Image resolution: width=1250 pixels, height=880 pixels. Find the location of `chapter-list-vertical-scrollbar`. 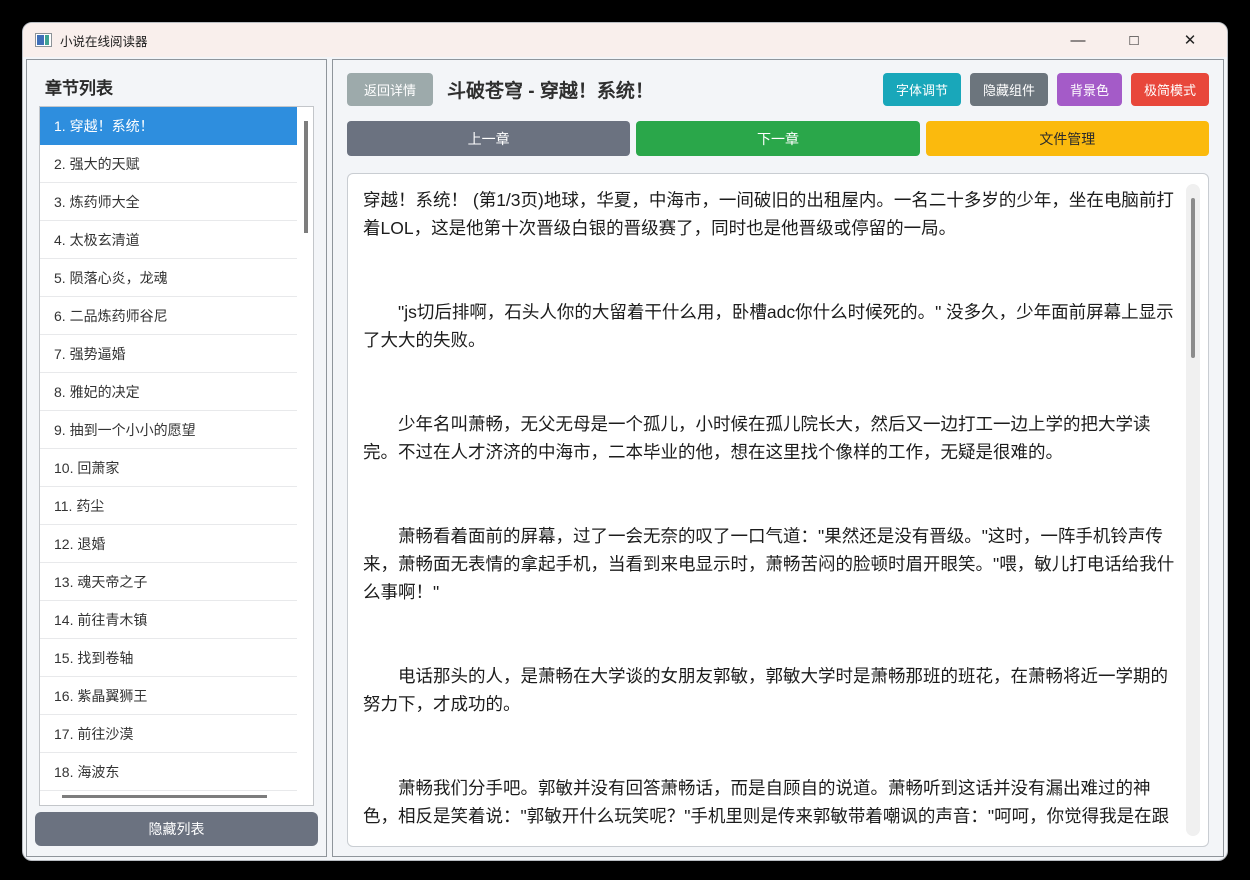

chapter-list-vertical-scrollbar is located at coordinates (306, 177).